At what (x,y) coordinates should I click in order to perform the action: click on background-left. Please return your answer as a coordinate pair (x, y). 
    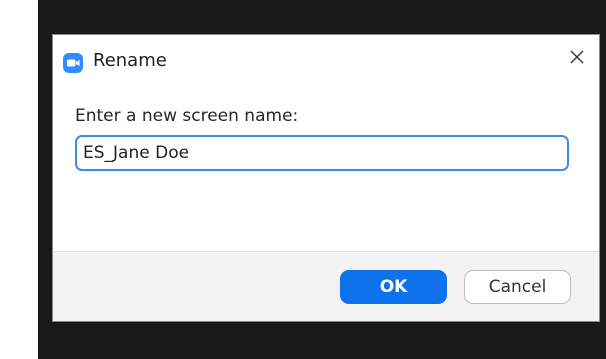
    Looking at the image, I should click on (19, 179).